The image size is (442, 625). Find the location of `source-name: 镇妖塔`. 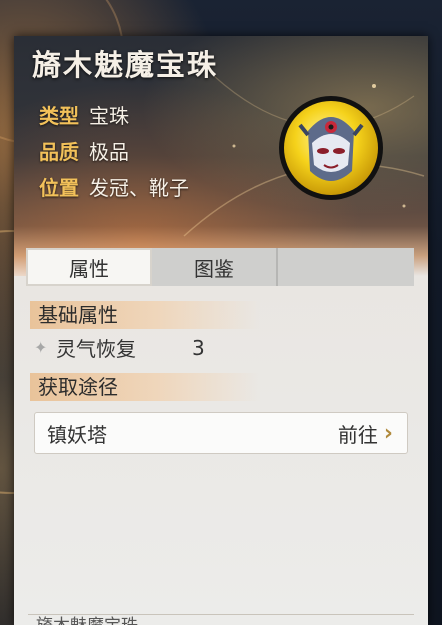

source-name: 镇妖塔 is located at coordinates (77, 434).